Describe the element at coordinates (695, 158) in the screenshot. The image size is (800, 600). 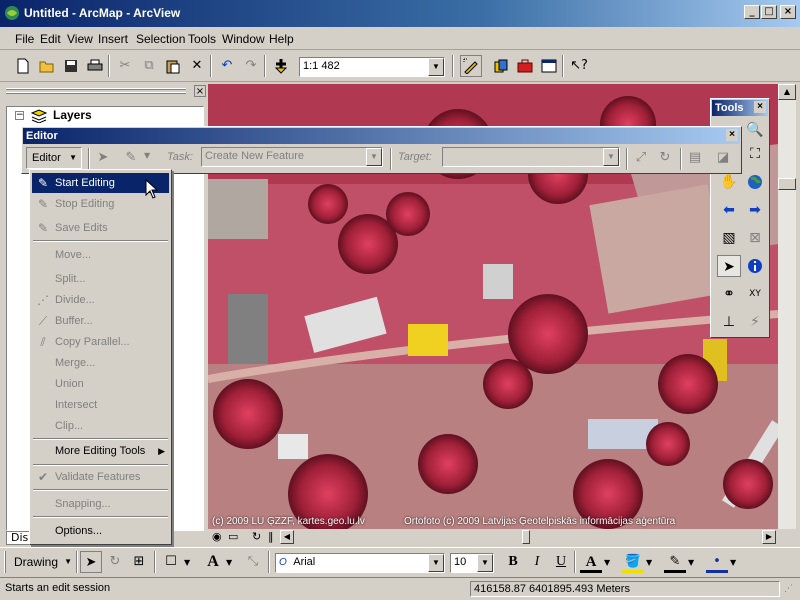
I see `attributes-icon: ▤` at that location.